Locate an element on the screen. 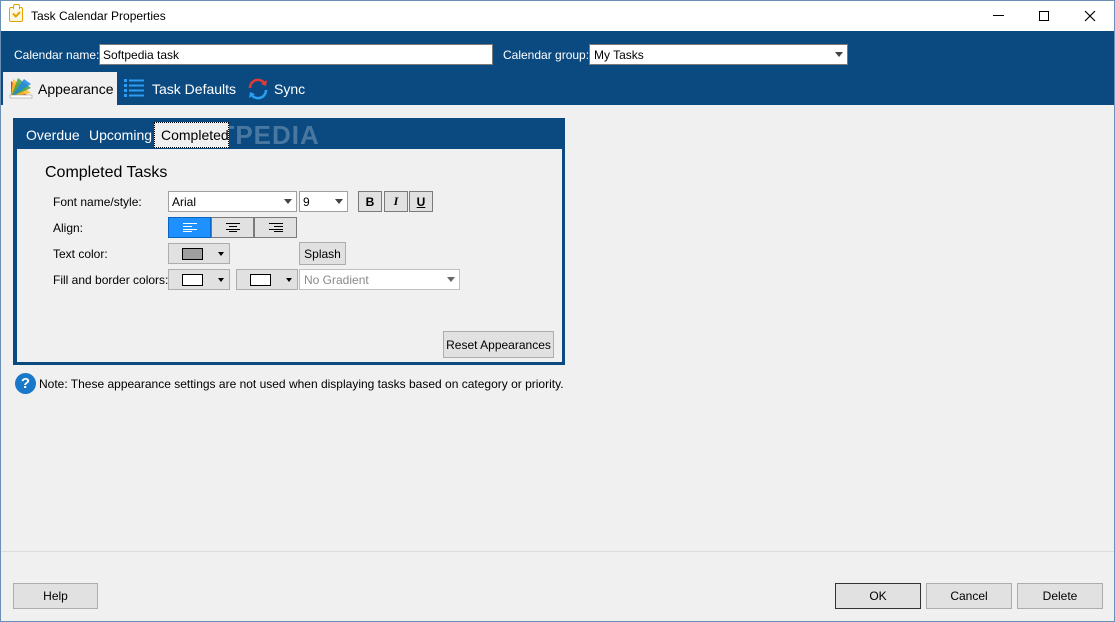 This screenshot has height=622, width=1115. underline-button: U is located at coordinates (421, 201).